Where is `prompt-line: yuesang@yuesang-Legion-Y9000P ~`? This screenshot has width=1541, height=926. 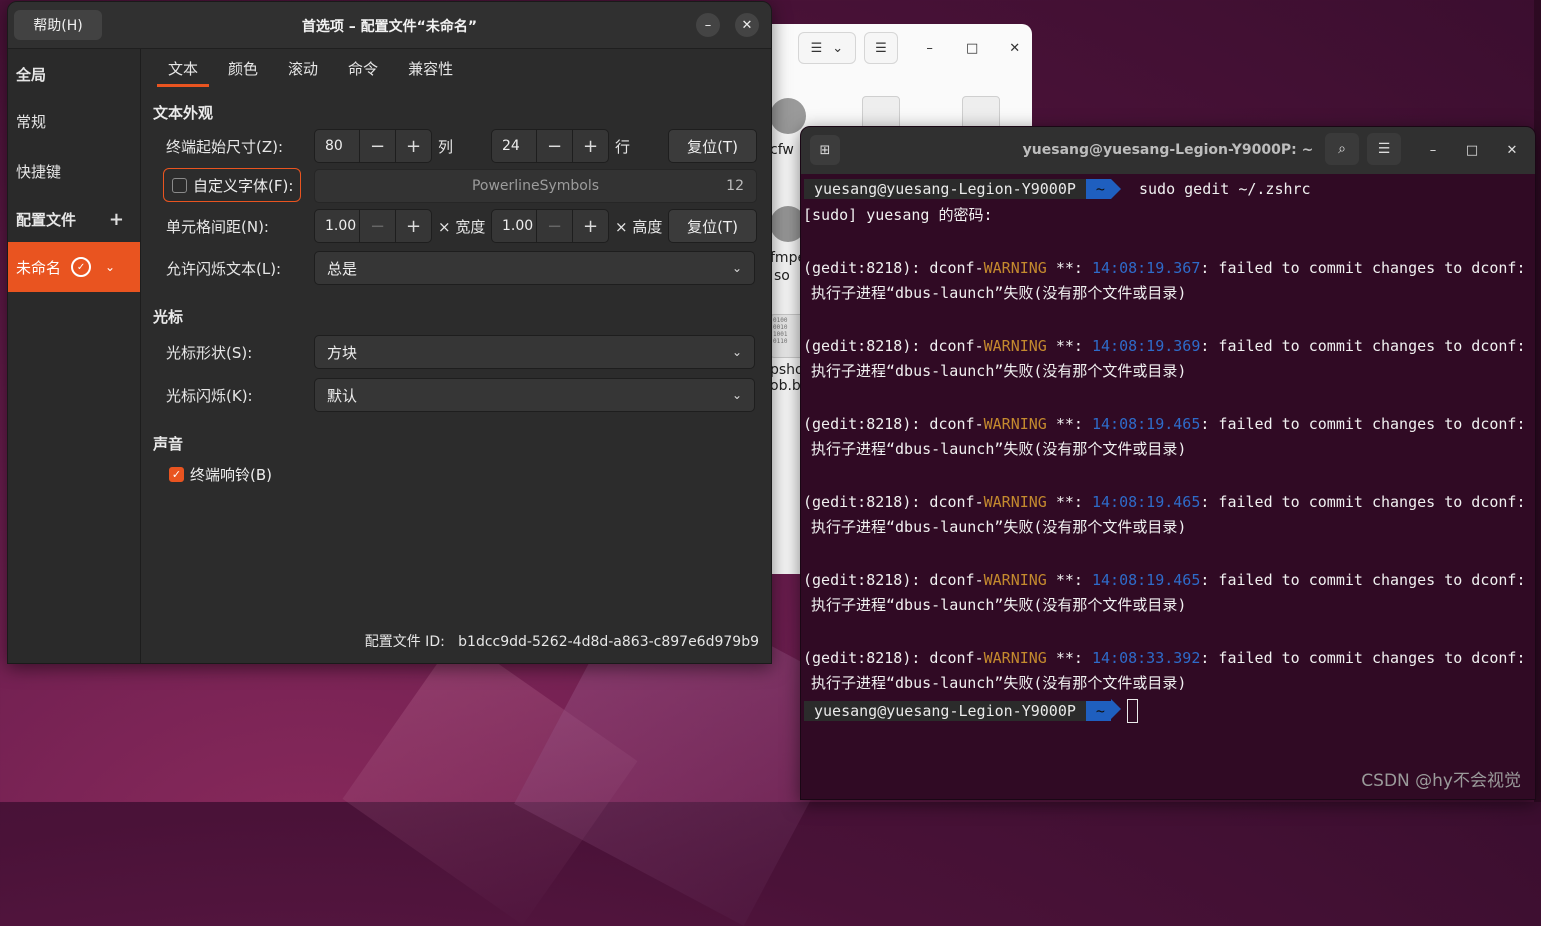 prompt-line: yuesang@yuesang-Legion-Y9000P ~ is located at coordinates (971, 711).